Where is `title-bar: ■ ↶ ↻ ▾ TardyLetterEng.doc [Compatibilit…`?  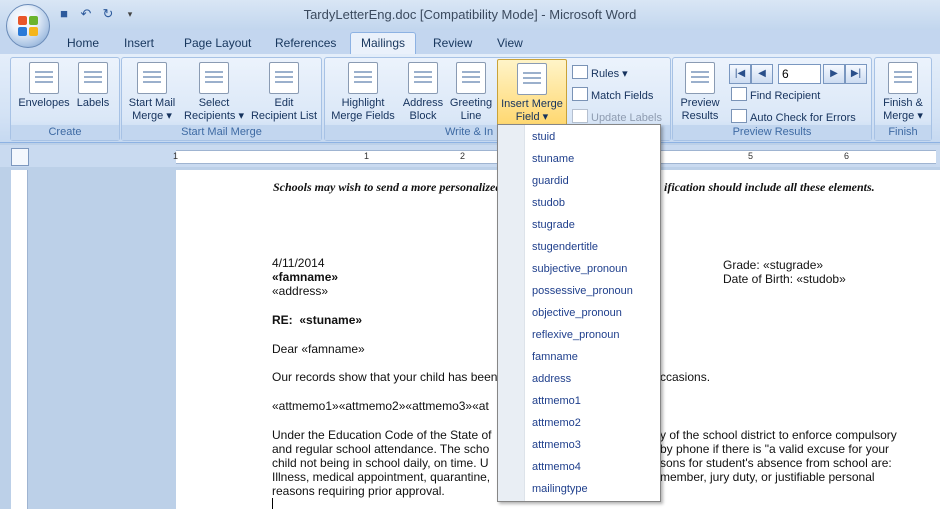
title-bar: ■ ↶ ↻ ▾ TardyLetterEng.doc [Compatibilit… is located at coordinates (470, 15).